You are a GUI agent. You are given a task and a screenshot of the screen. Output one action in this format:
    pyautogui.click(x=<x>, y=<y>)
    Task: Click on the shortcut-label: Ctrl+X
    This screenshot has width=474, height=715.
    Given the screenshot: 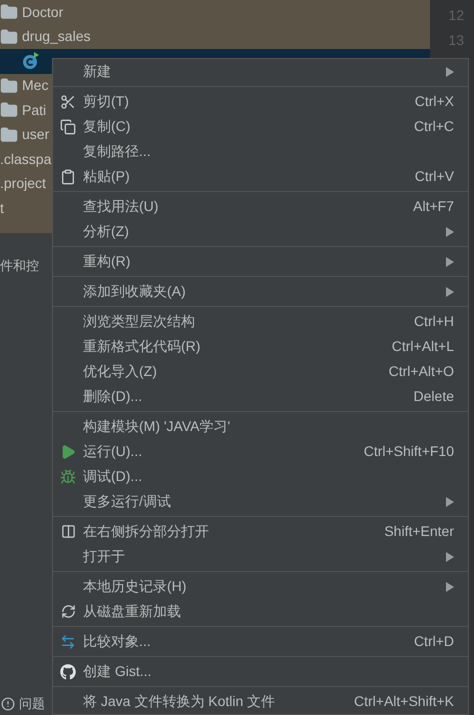 What is the action you would take?
    pyautogui.click(x=434, y=101)
    